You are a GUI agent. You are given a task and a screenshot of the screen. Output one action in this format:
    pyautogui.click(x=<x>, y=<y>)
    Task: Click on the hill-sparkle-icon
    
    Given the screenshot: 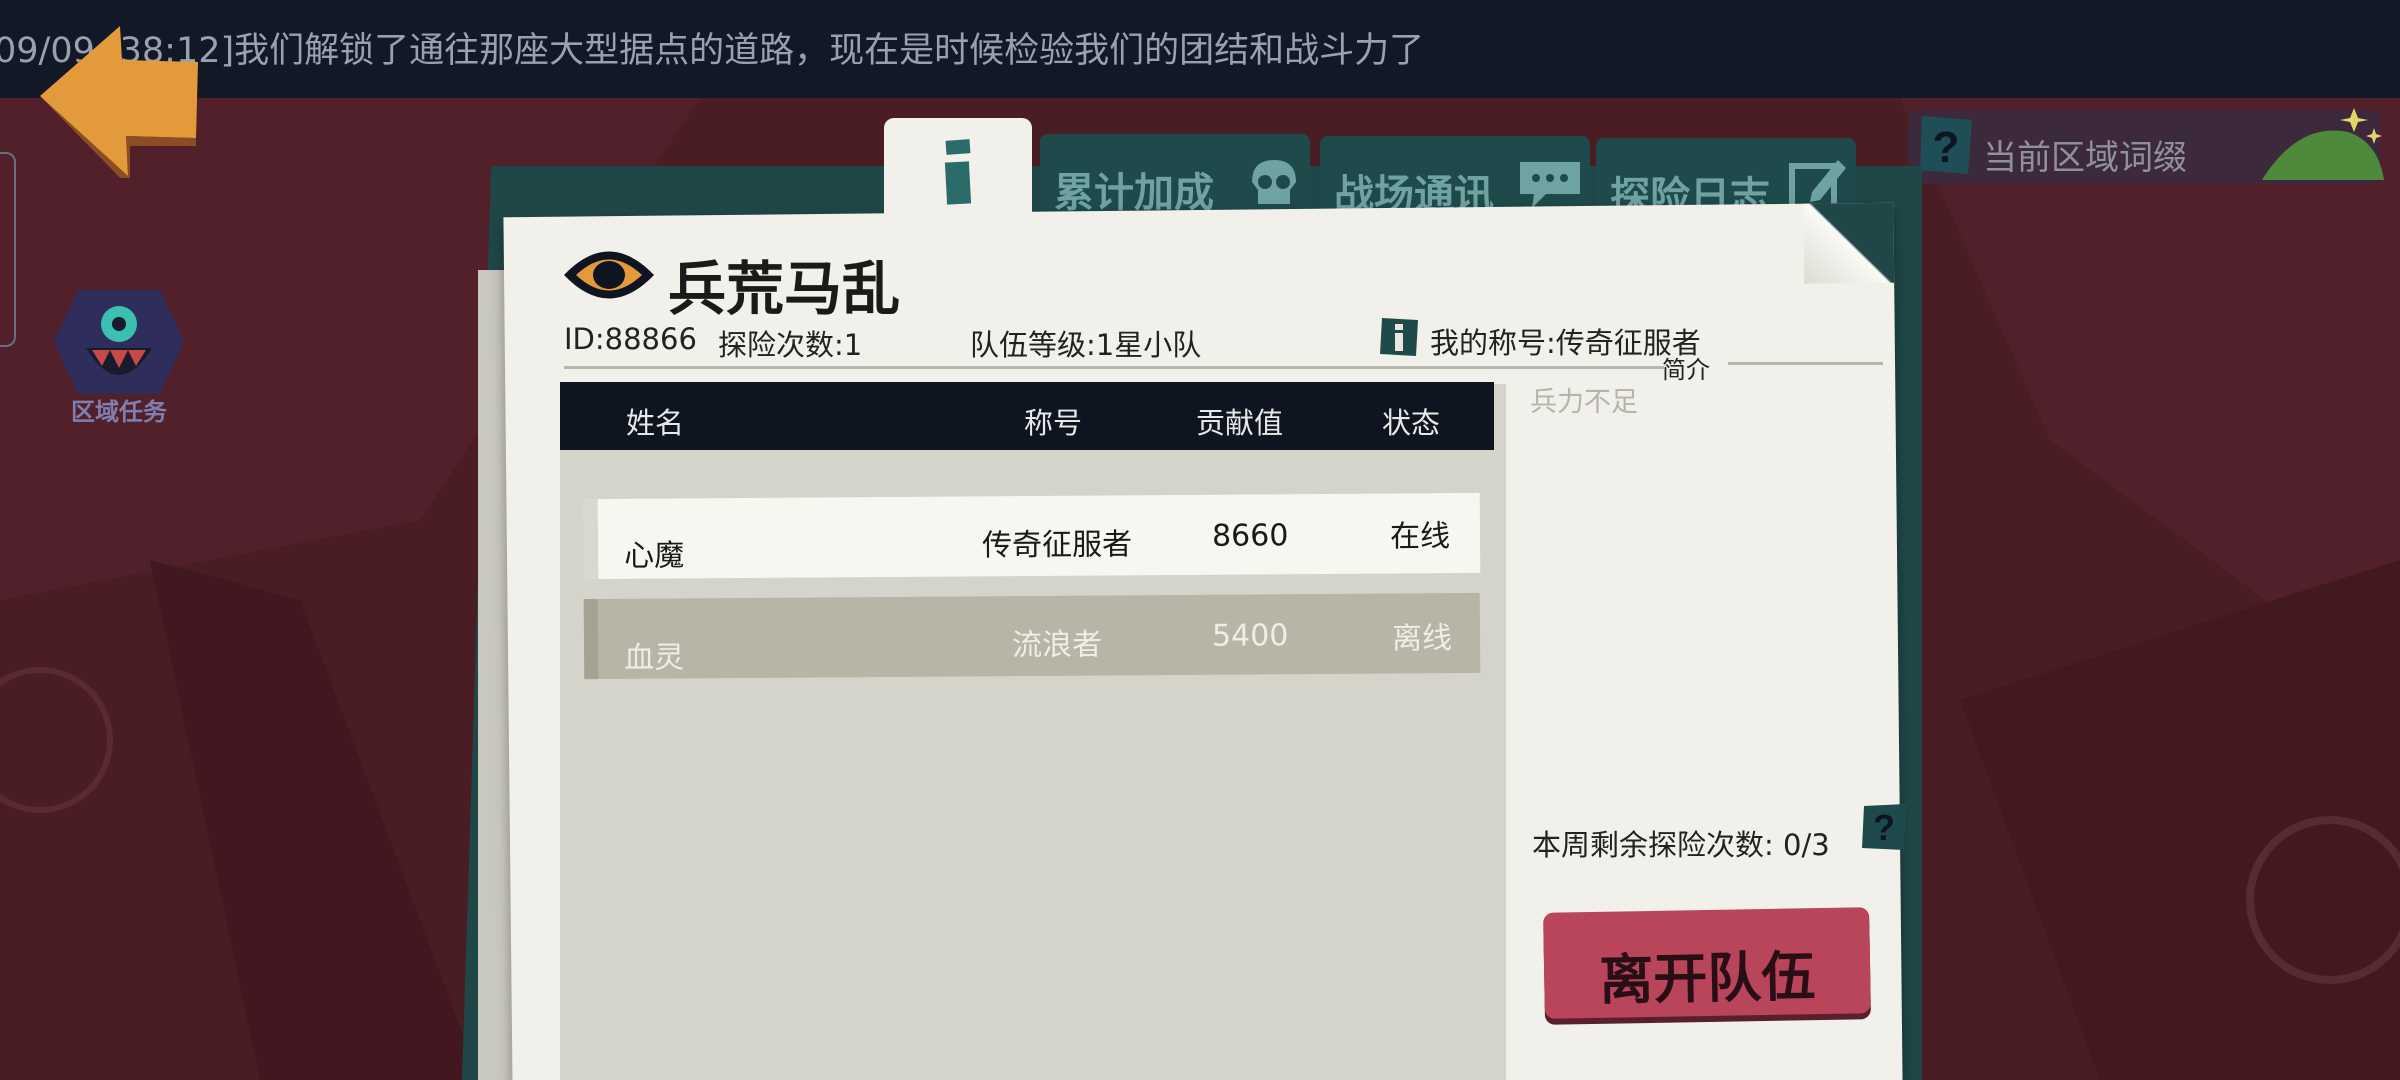 What is the action you would take?
    pyautogui.click(x=2323, y=144)
    